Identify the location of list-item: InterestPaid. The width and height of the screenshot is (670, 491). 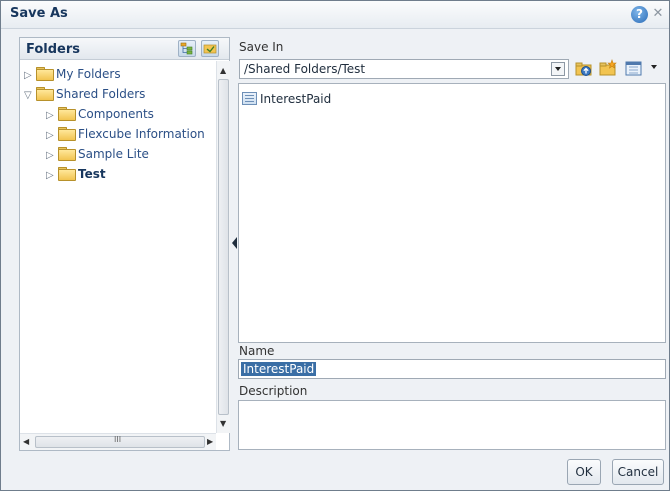
(286, 99).